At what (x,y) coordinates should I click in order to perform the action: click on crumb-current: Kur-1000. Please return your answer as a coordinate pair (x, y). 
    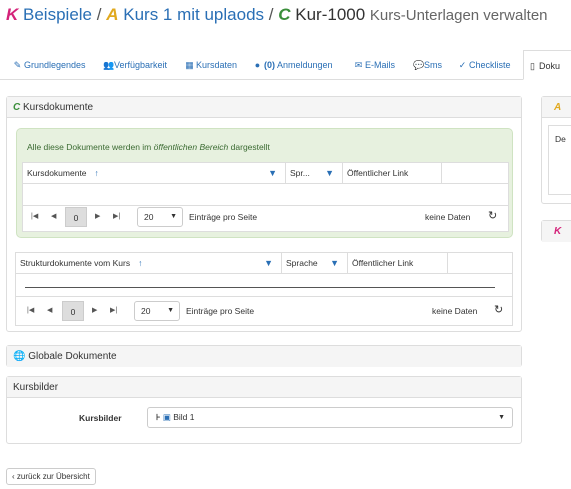
    Looking at the image, I should click on (330, 14).